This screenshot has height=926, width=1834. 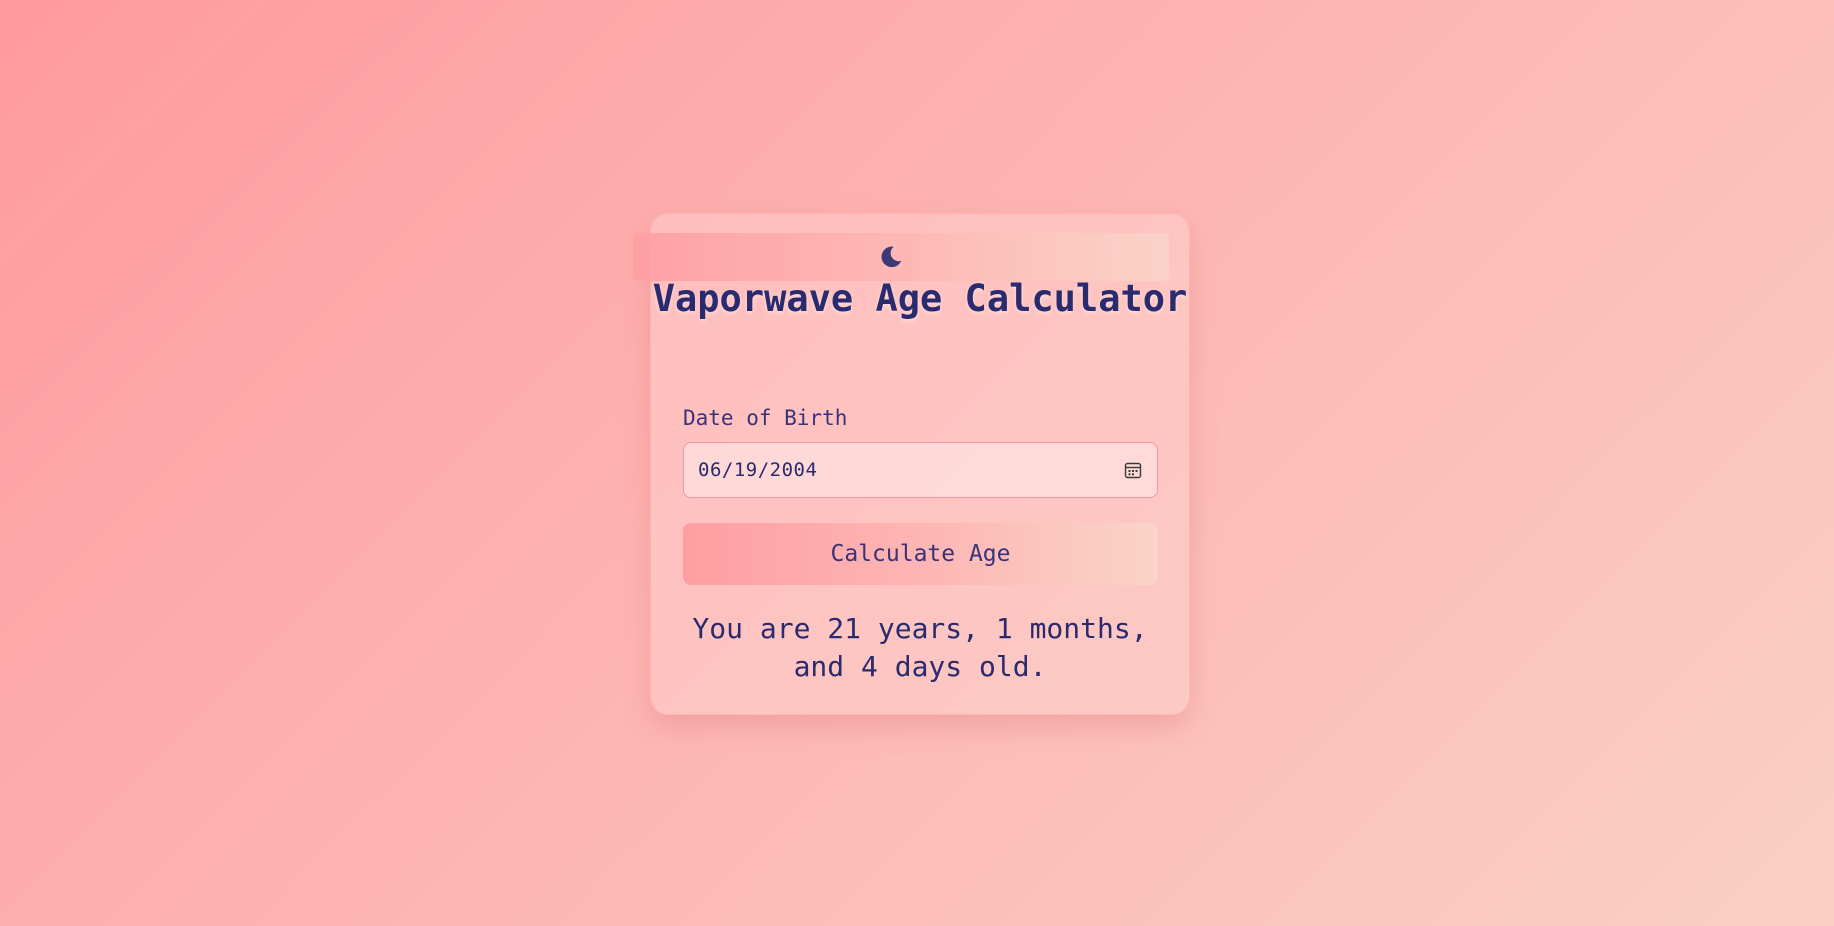 I want to click on calculate-age-button: Calculate Age, so click(x=920, y=554).